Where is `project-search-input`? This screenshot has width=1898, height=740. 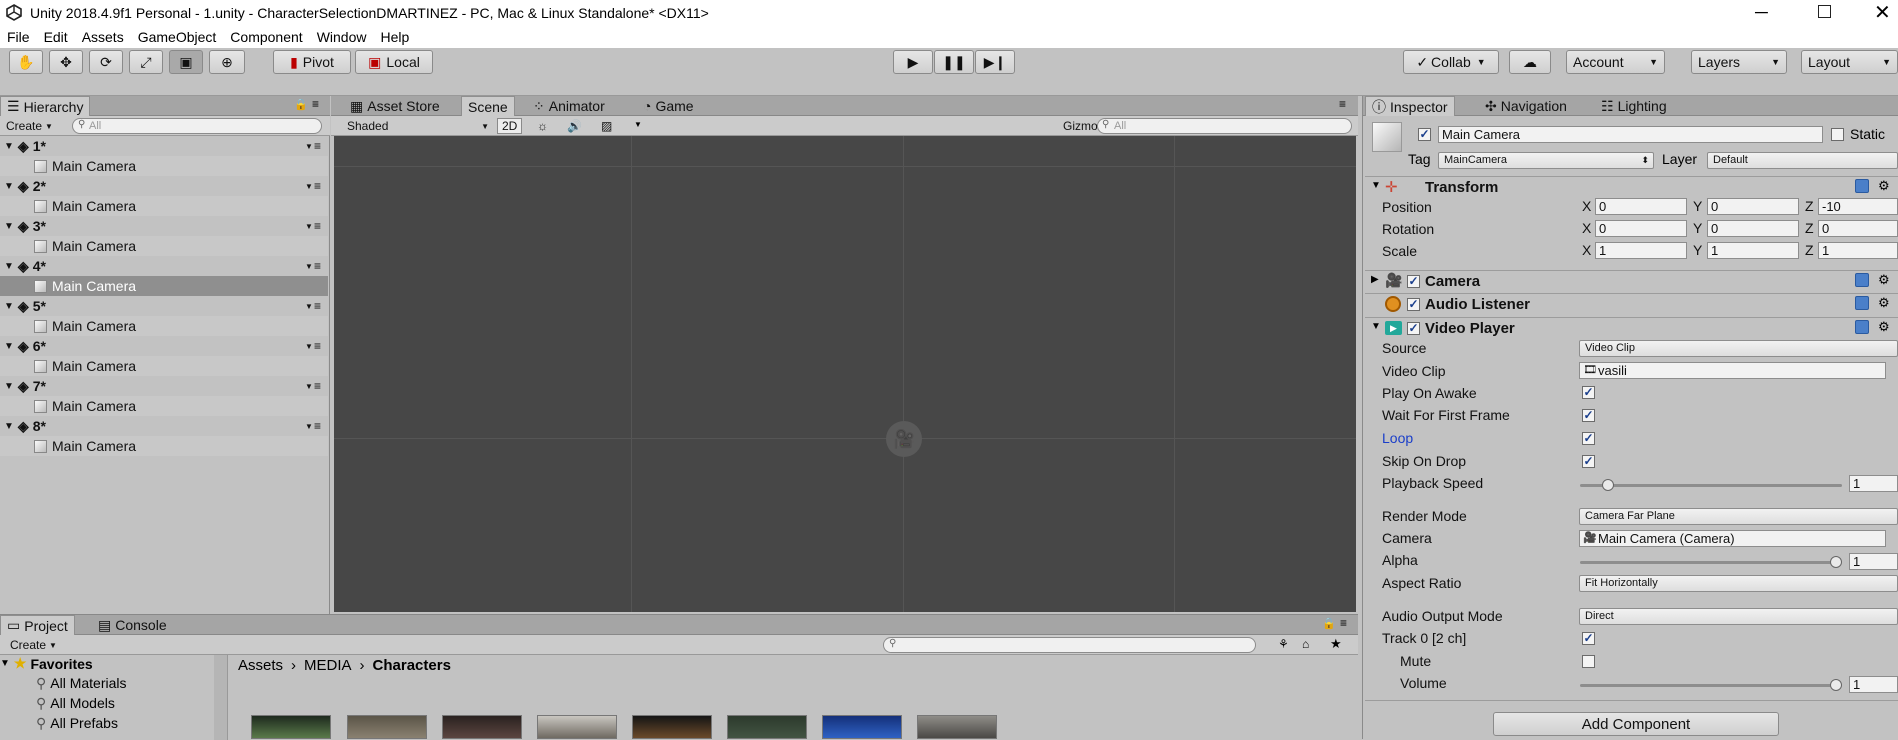
project-search-input is located at coordinates (1069, 645).